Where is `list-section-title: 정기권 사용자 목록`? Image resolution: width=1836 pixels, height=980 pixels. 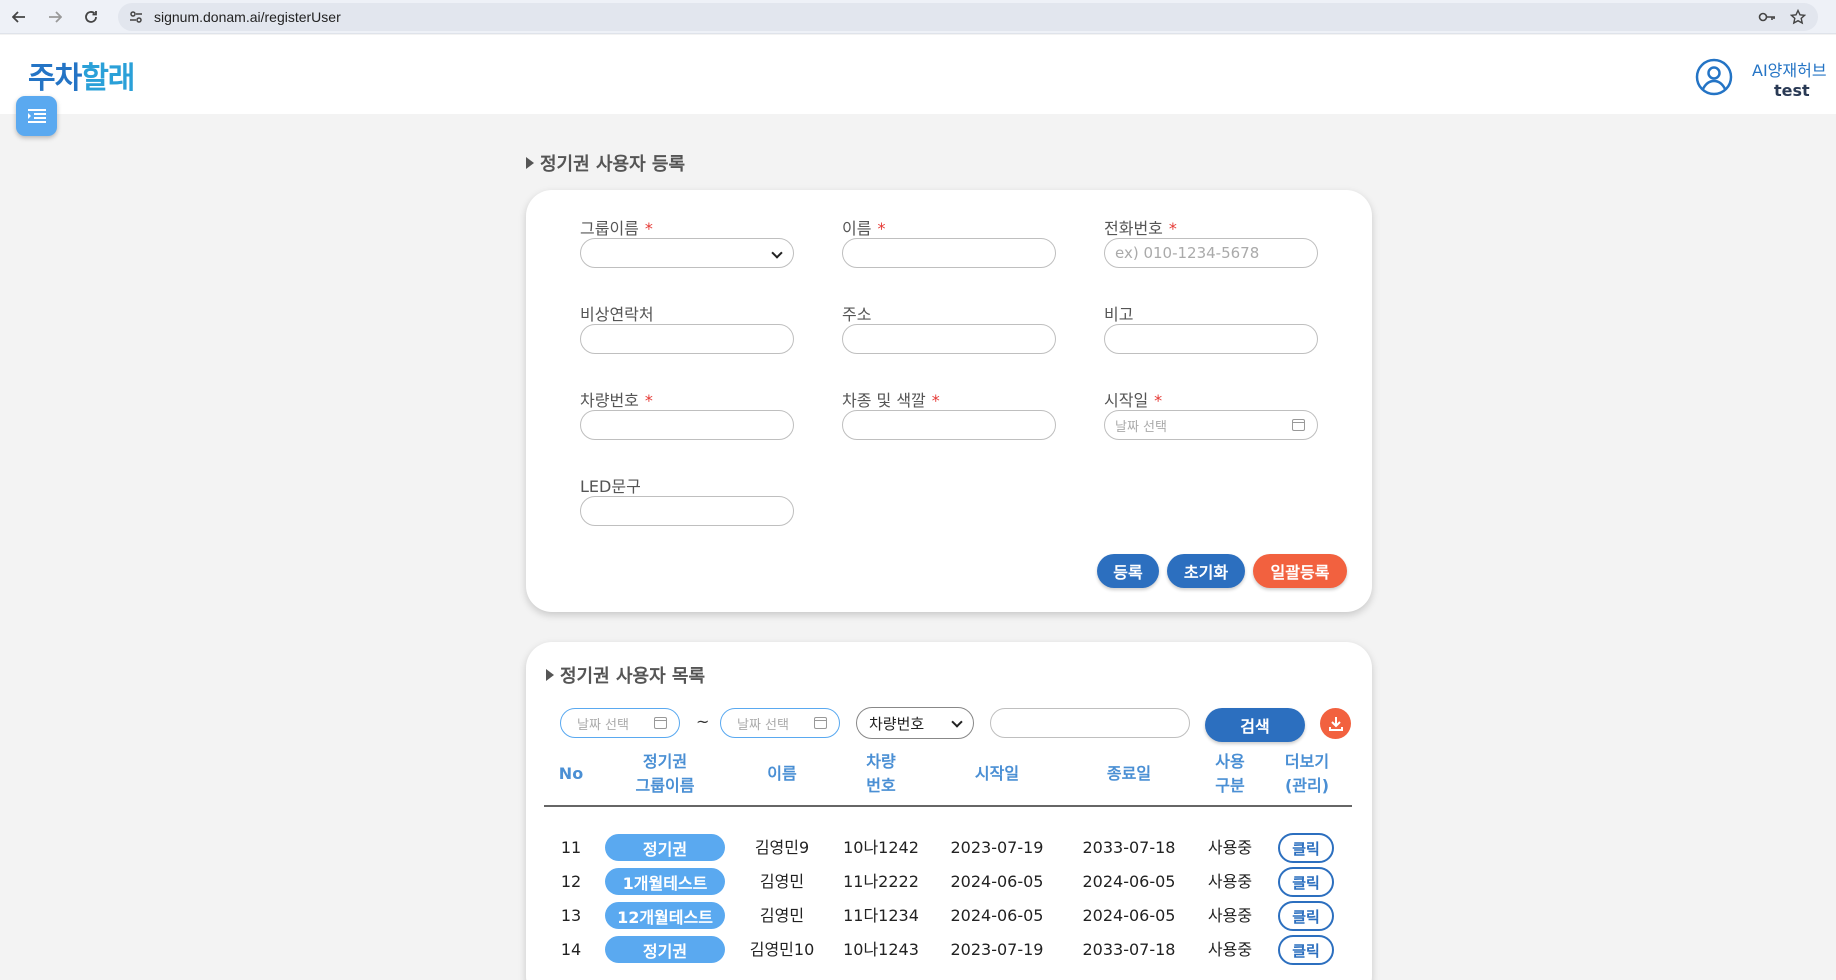
list-section-title: 정기권 사용자 목록 is located at coordinates (625, 675).